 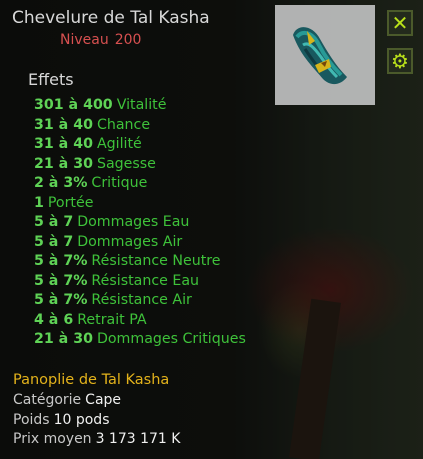 I want to click on price-label: Prix moyen, so click(x=52, y=439).